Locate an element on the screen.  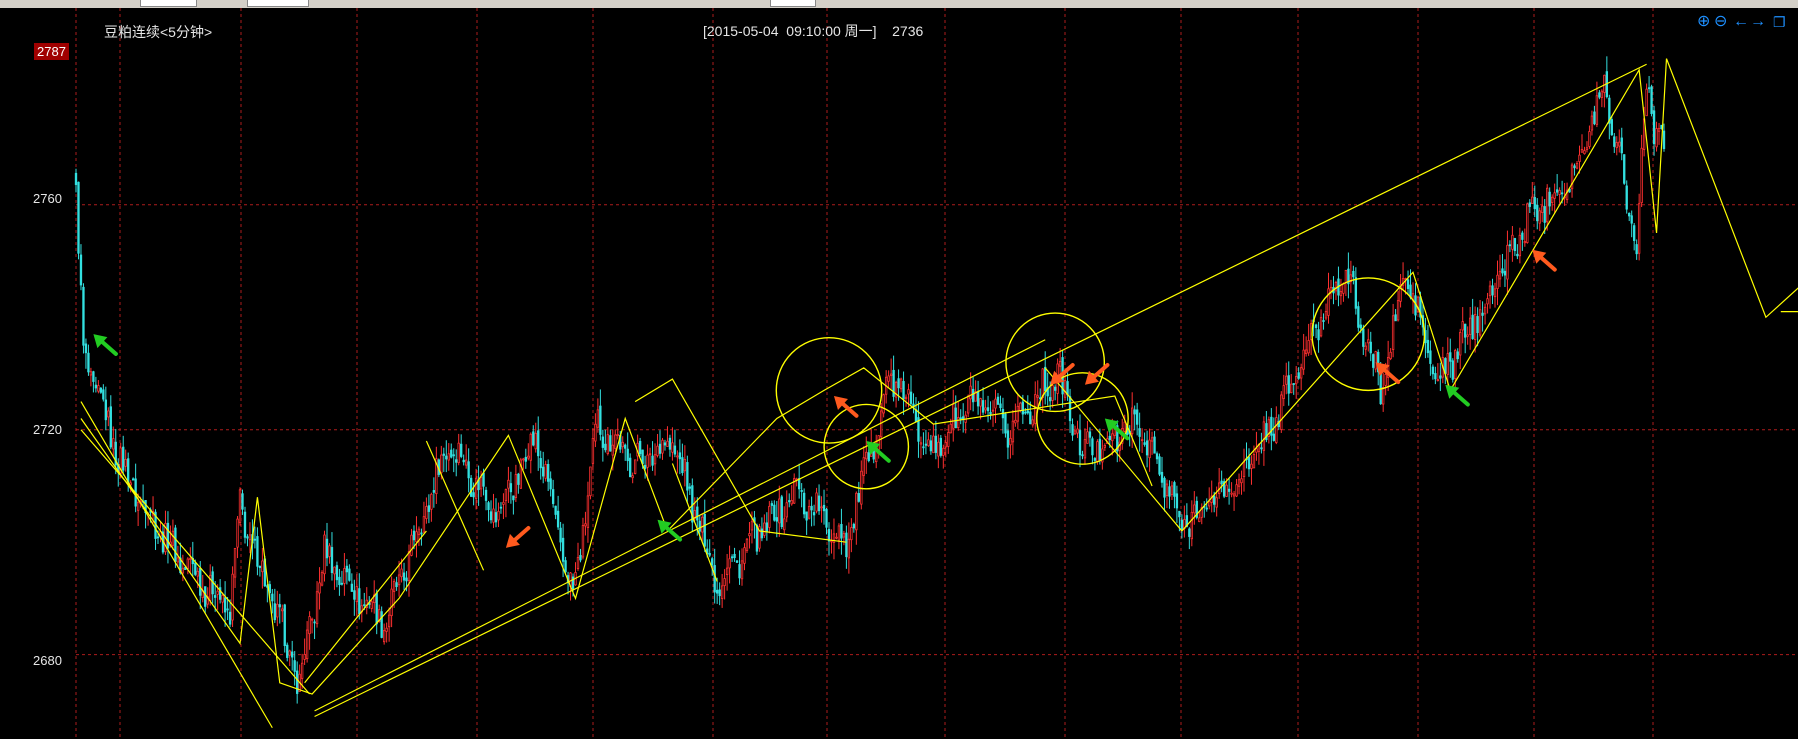
y-tick-label: 2760 is located at coordinates (47, 198).